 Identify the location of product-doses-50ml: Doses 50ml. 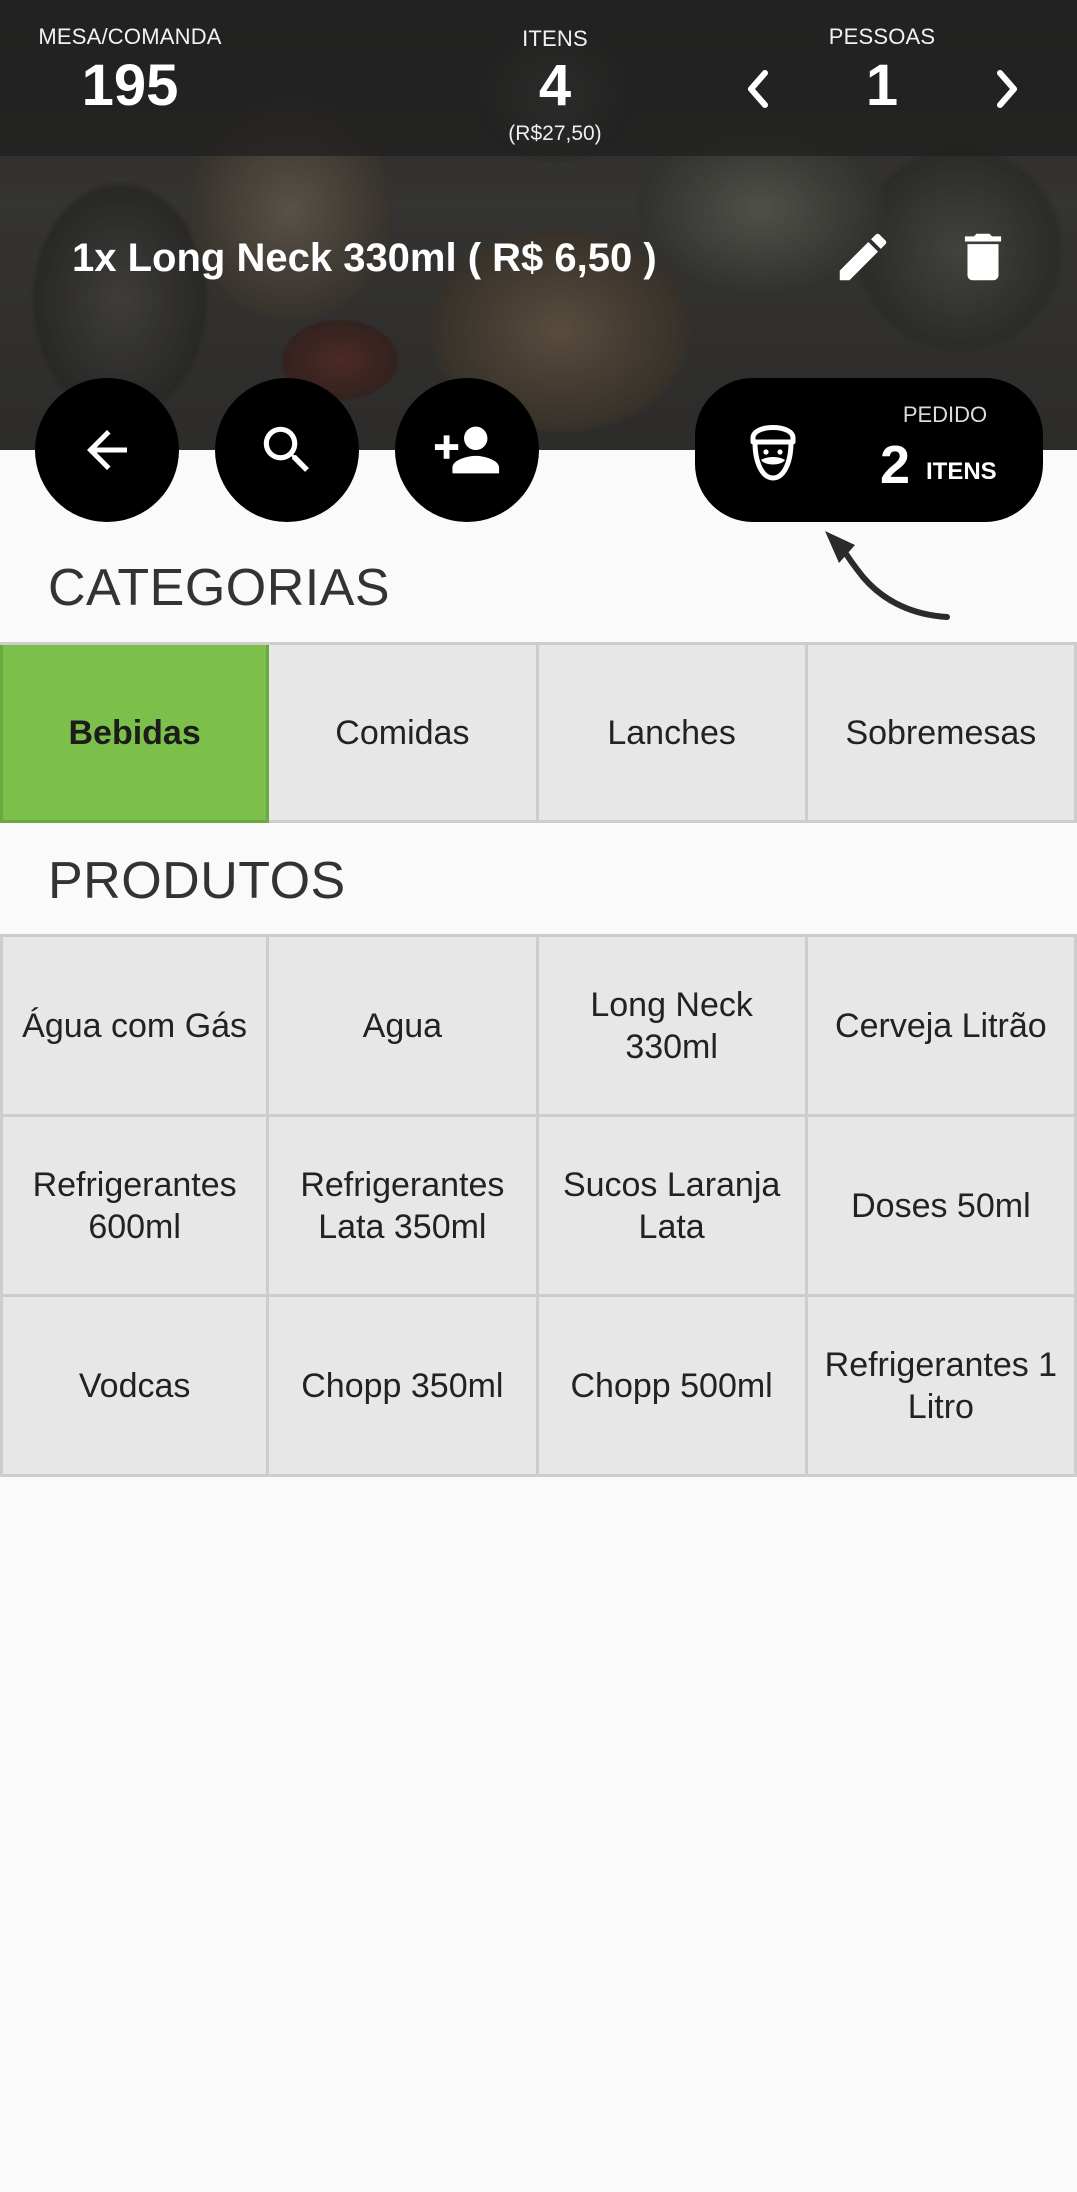
(942, 1207).